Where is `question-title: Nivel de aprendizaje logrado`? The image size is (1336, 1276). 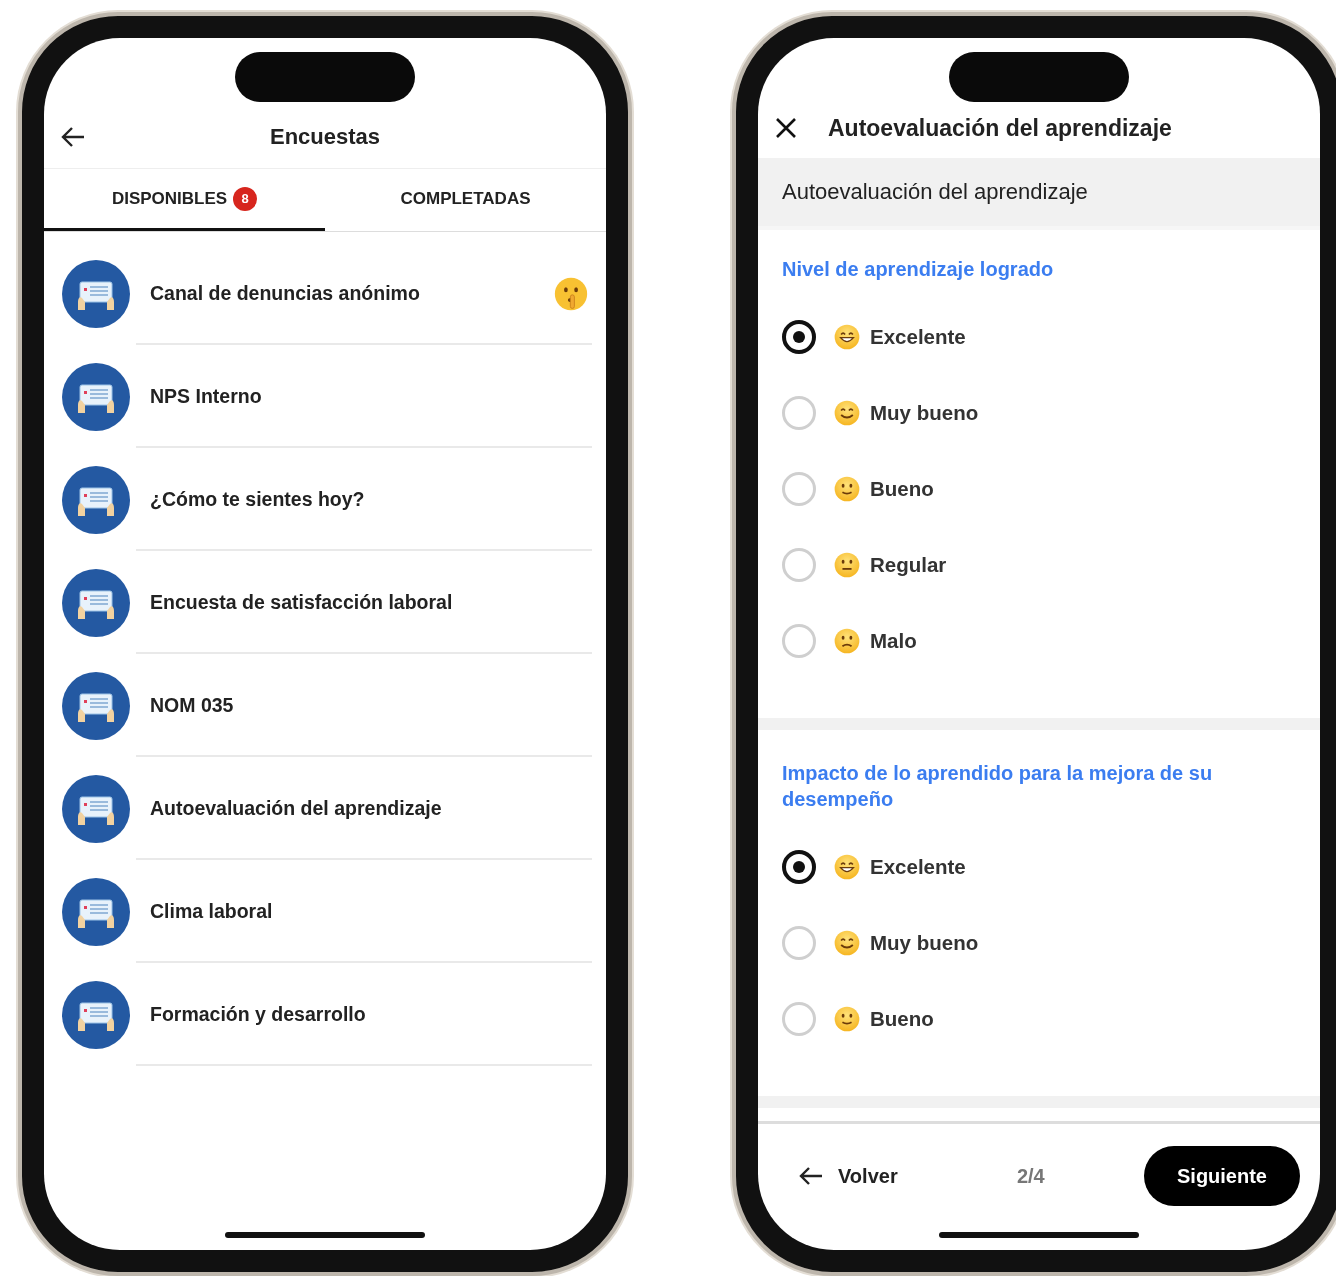
question-title: Nivel de aprendizaje logrado is located at coordinates (918, 269).